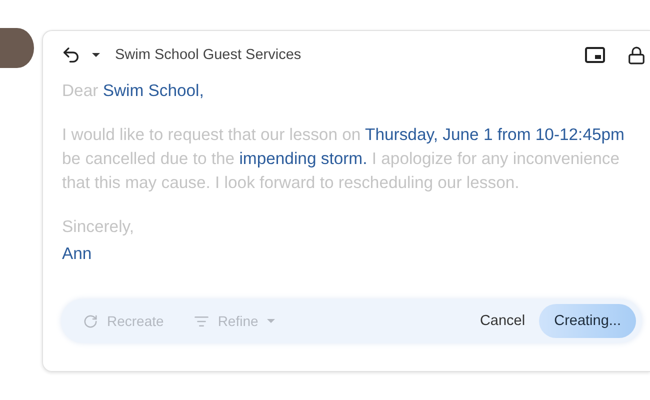 This screenshot has width=650, height=400. What do you see at coordinates (201, 321) in the screenshot?
I see `filter-icon` at bounding box center [201, 321].